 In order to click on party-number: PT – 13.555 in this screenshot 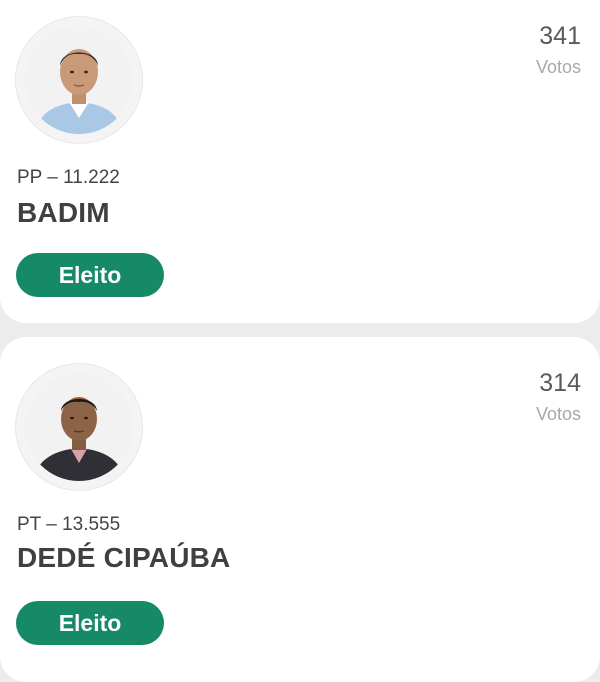, I will do `click(69, 524)`.